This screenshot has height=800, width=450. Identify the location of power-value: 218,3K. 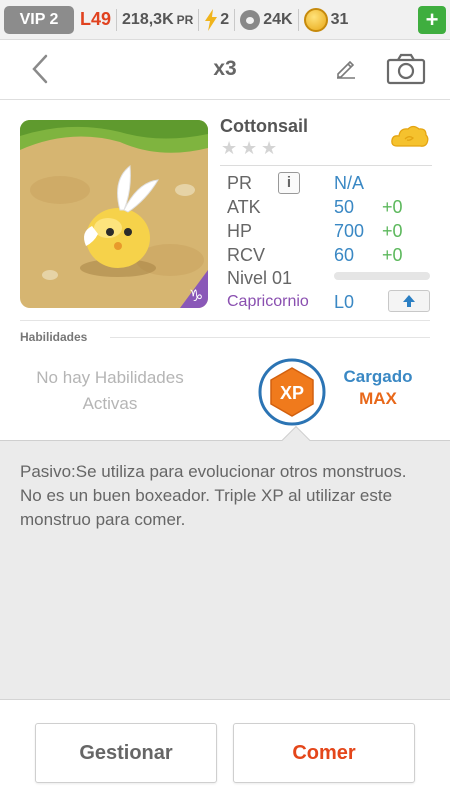
(148, 19).